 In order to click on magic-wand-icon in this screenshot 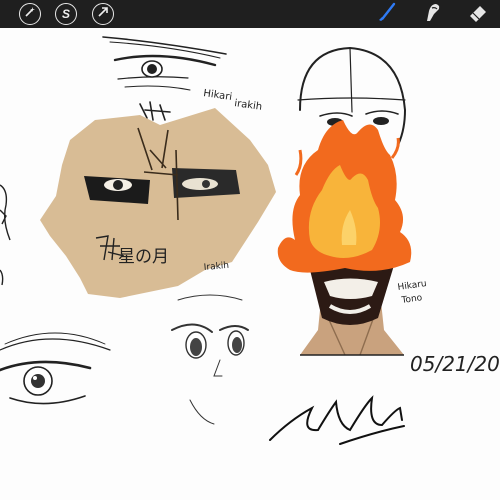, I will do `click(30, 14)`.